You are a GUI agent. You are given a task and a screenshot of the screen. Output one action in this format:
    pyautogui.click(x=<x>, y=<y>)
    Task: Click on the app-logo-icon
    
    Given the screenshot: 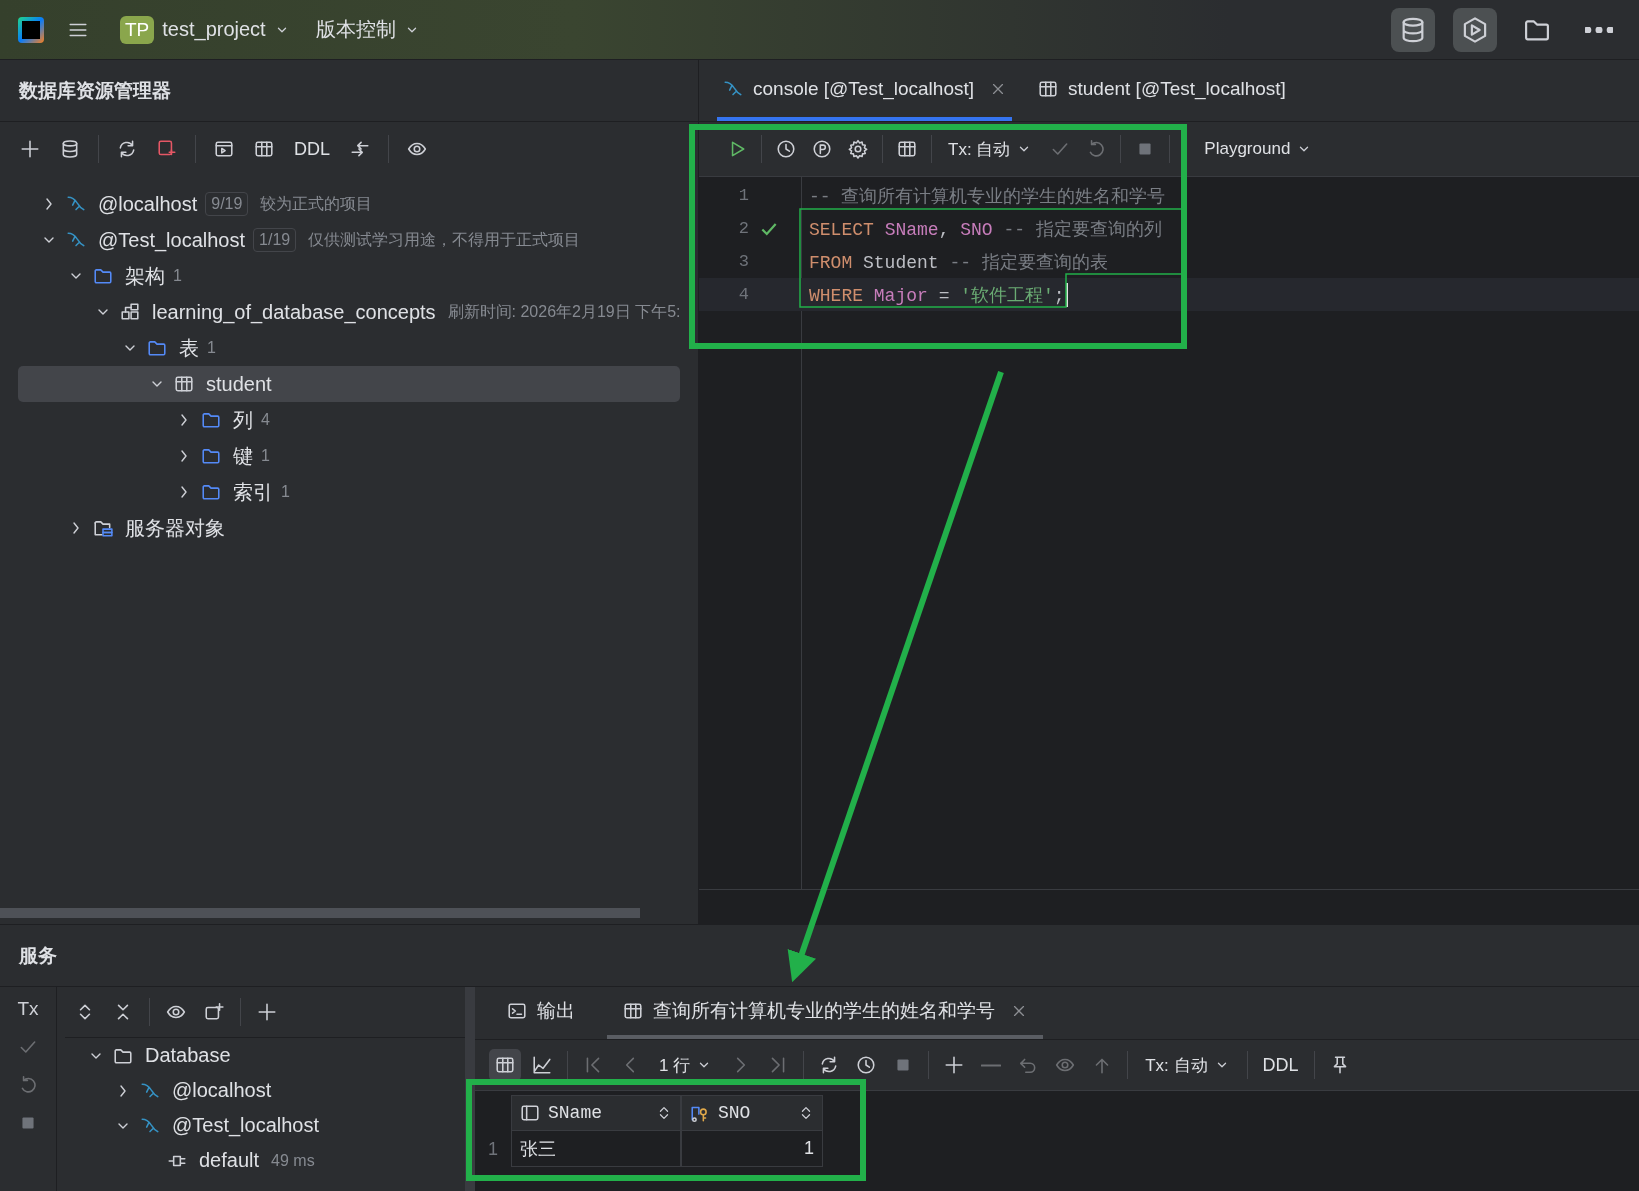 What is the action you would take?
    pyautogui.click(x=31, y=29)
    